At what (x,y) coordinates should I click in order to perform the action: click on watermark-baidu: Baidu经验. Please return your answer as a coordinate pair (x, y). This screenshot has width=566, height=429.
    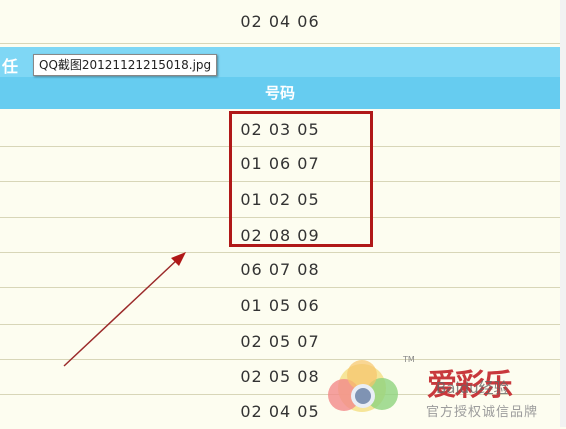
    Looking at the image, I should click on (472, 388).